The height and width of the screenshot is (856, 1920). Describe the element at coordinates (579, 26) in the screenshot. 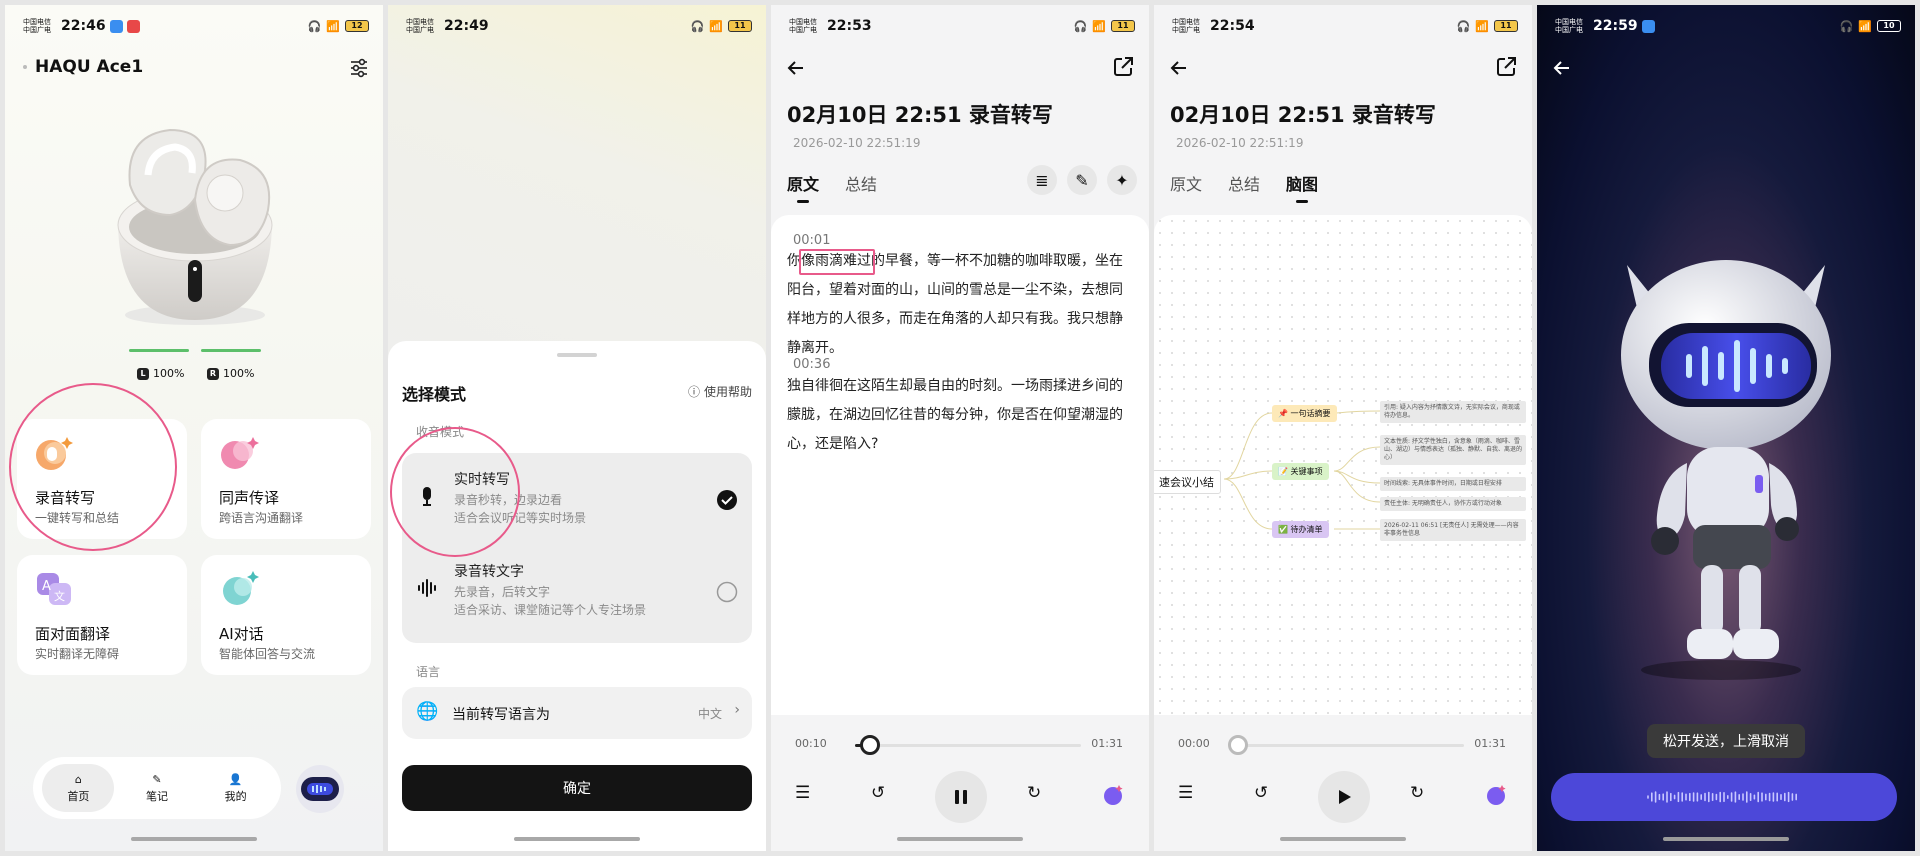

I see `status-bar: 中国电信 中国广电 22:49 🎧 📶 11` at that location.